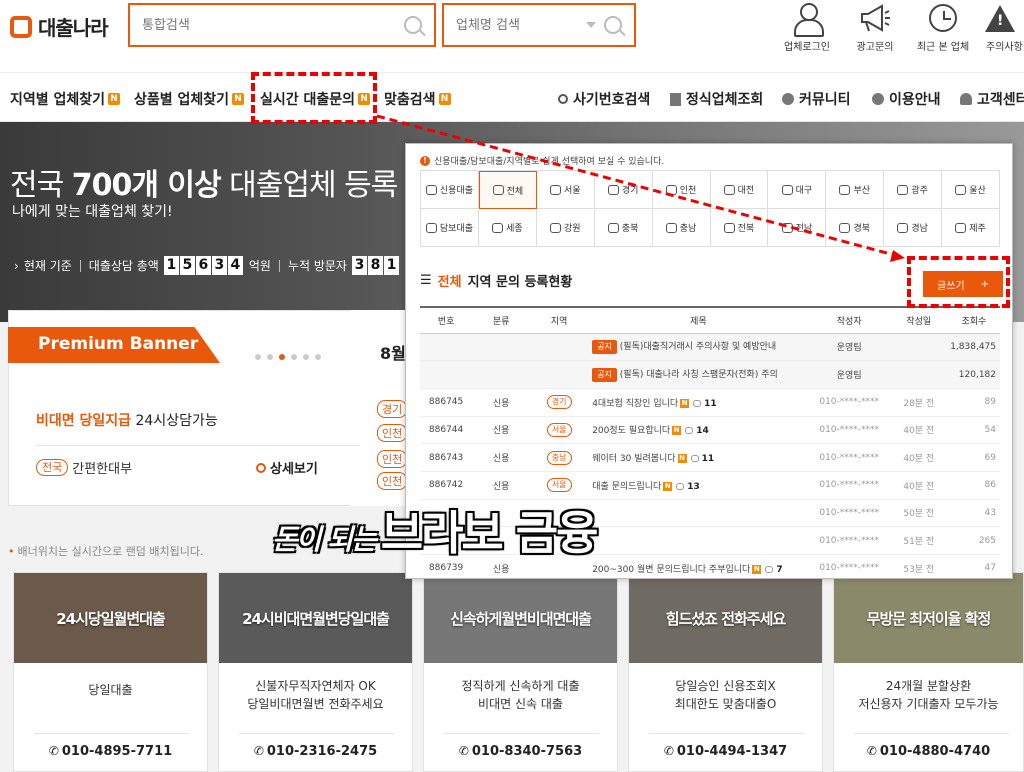  Describe the element at coordinates (913, 228) in the screenshot. I see `region-filter-region: 경남` at that location.